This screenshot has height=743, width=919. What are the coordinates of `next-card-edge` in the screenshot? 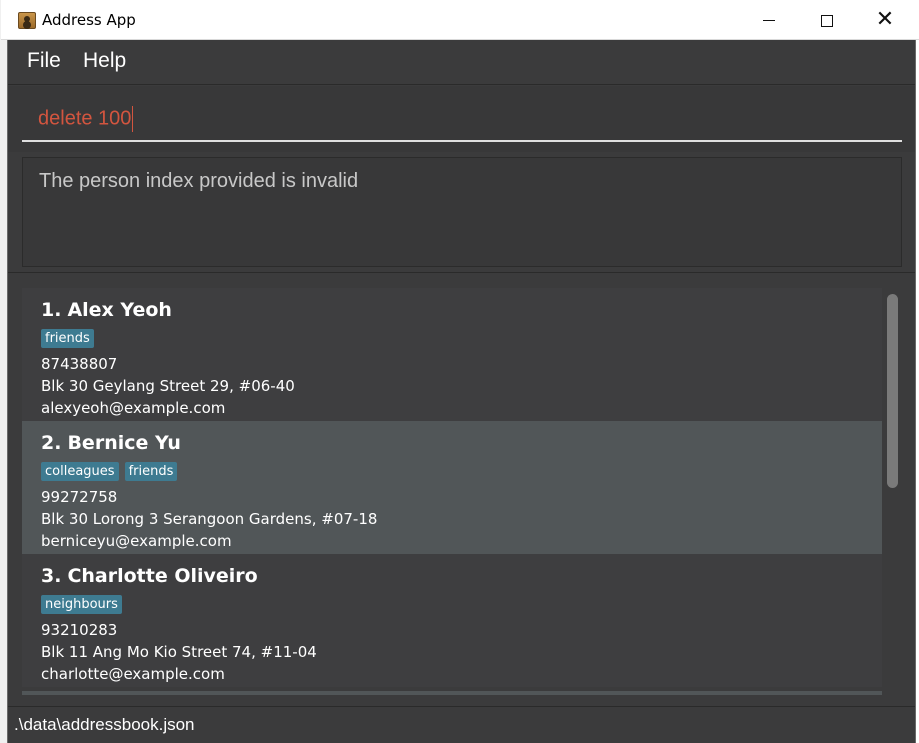 It's located at (452, 693).